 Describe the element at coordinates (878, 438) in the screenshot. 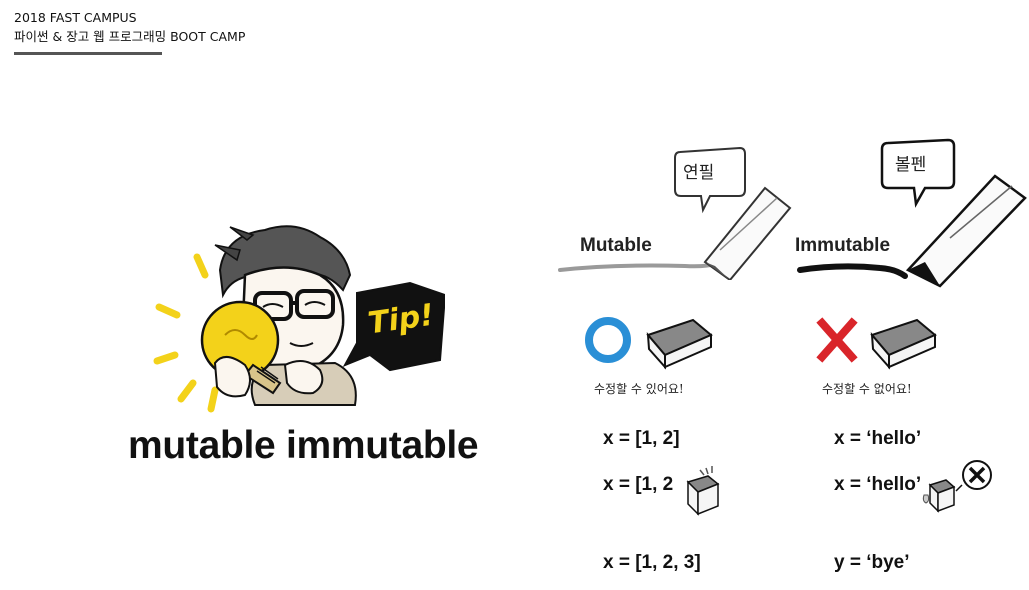

I see `immutable-code-1: x = ‘hello’` at that location.